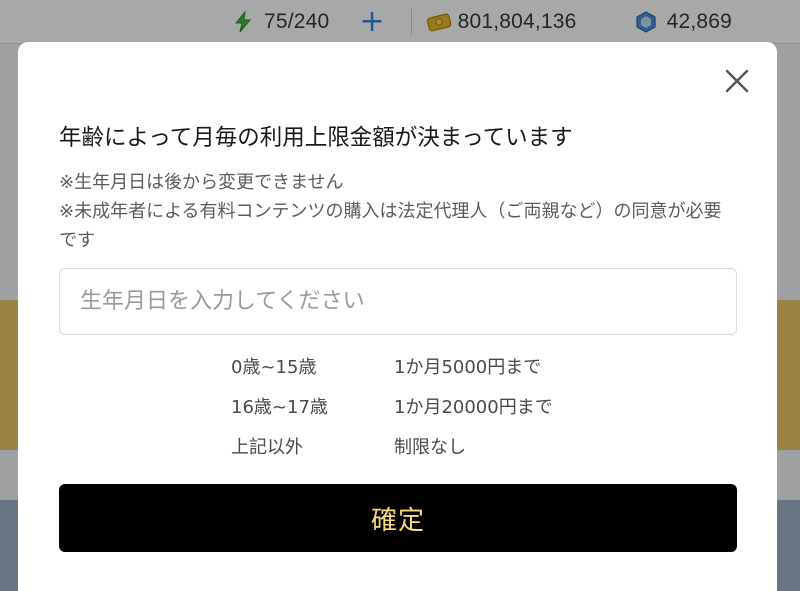 Image resolution: width=800 pixels, height=591 pixels. What do you see at coordinates (392, 366) in the screenshot?
I see `limit-row: 0歳~15歳 1か月5000円まで` at bounding box center [392, 366].